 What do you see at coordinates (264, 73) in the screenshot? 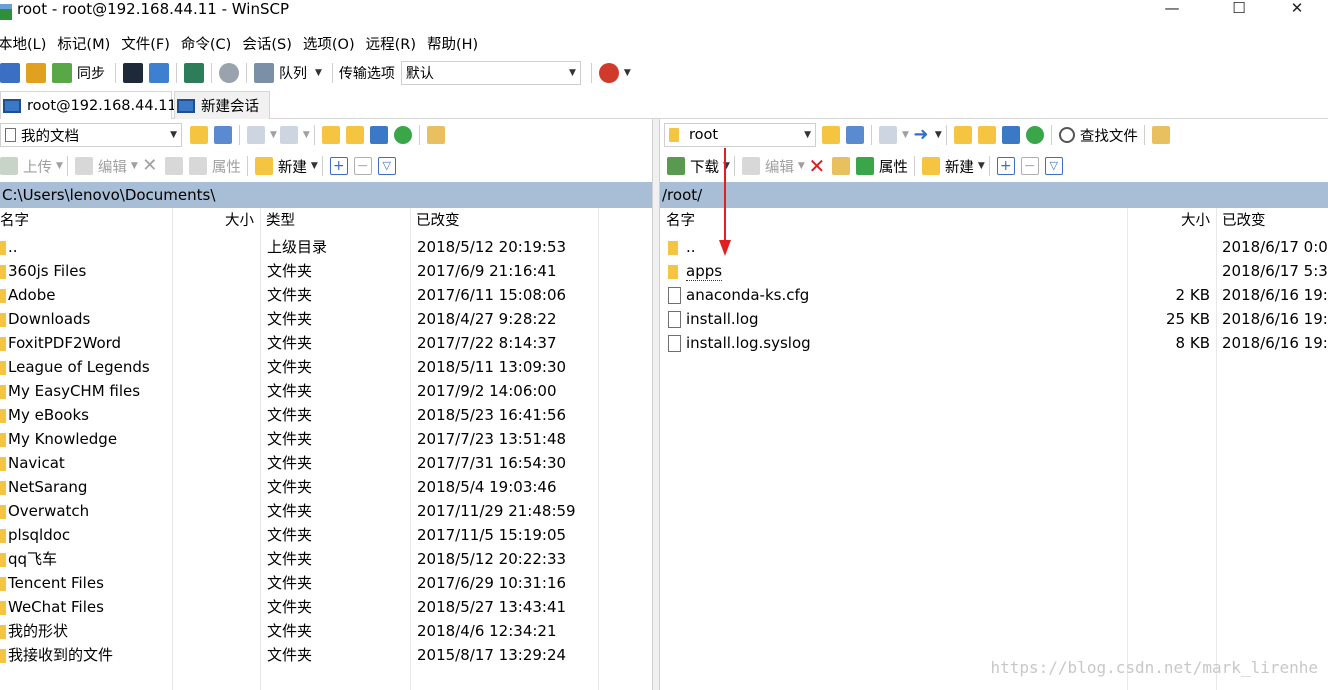
I see `queue-icon` at bounding box center [264, 73].